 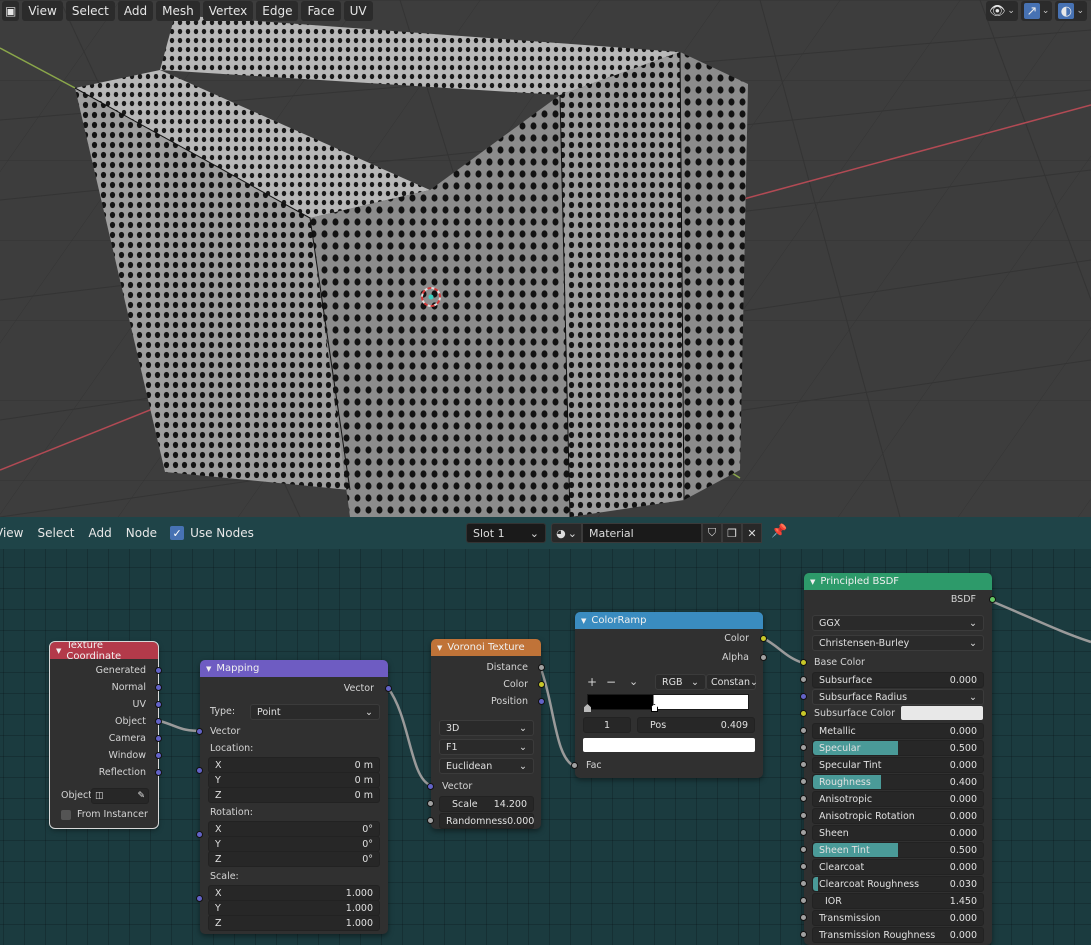 What do you see at coordinates (486, 747) in the screenshot?
I see `feature-dropdown: F1 ⌄` at bounding box center [486, 747].